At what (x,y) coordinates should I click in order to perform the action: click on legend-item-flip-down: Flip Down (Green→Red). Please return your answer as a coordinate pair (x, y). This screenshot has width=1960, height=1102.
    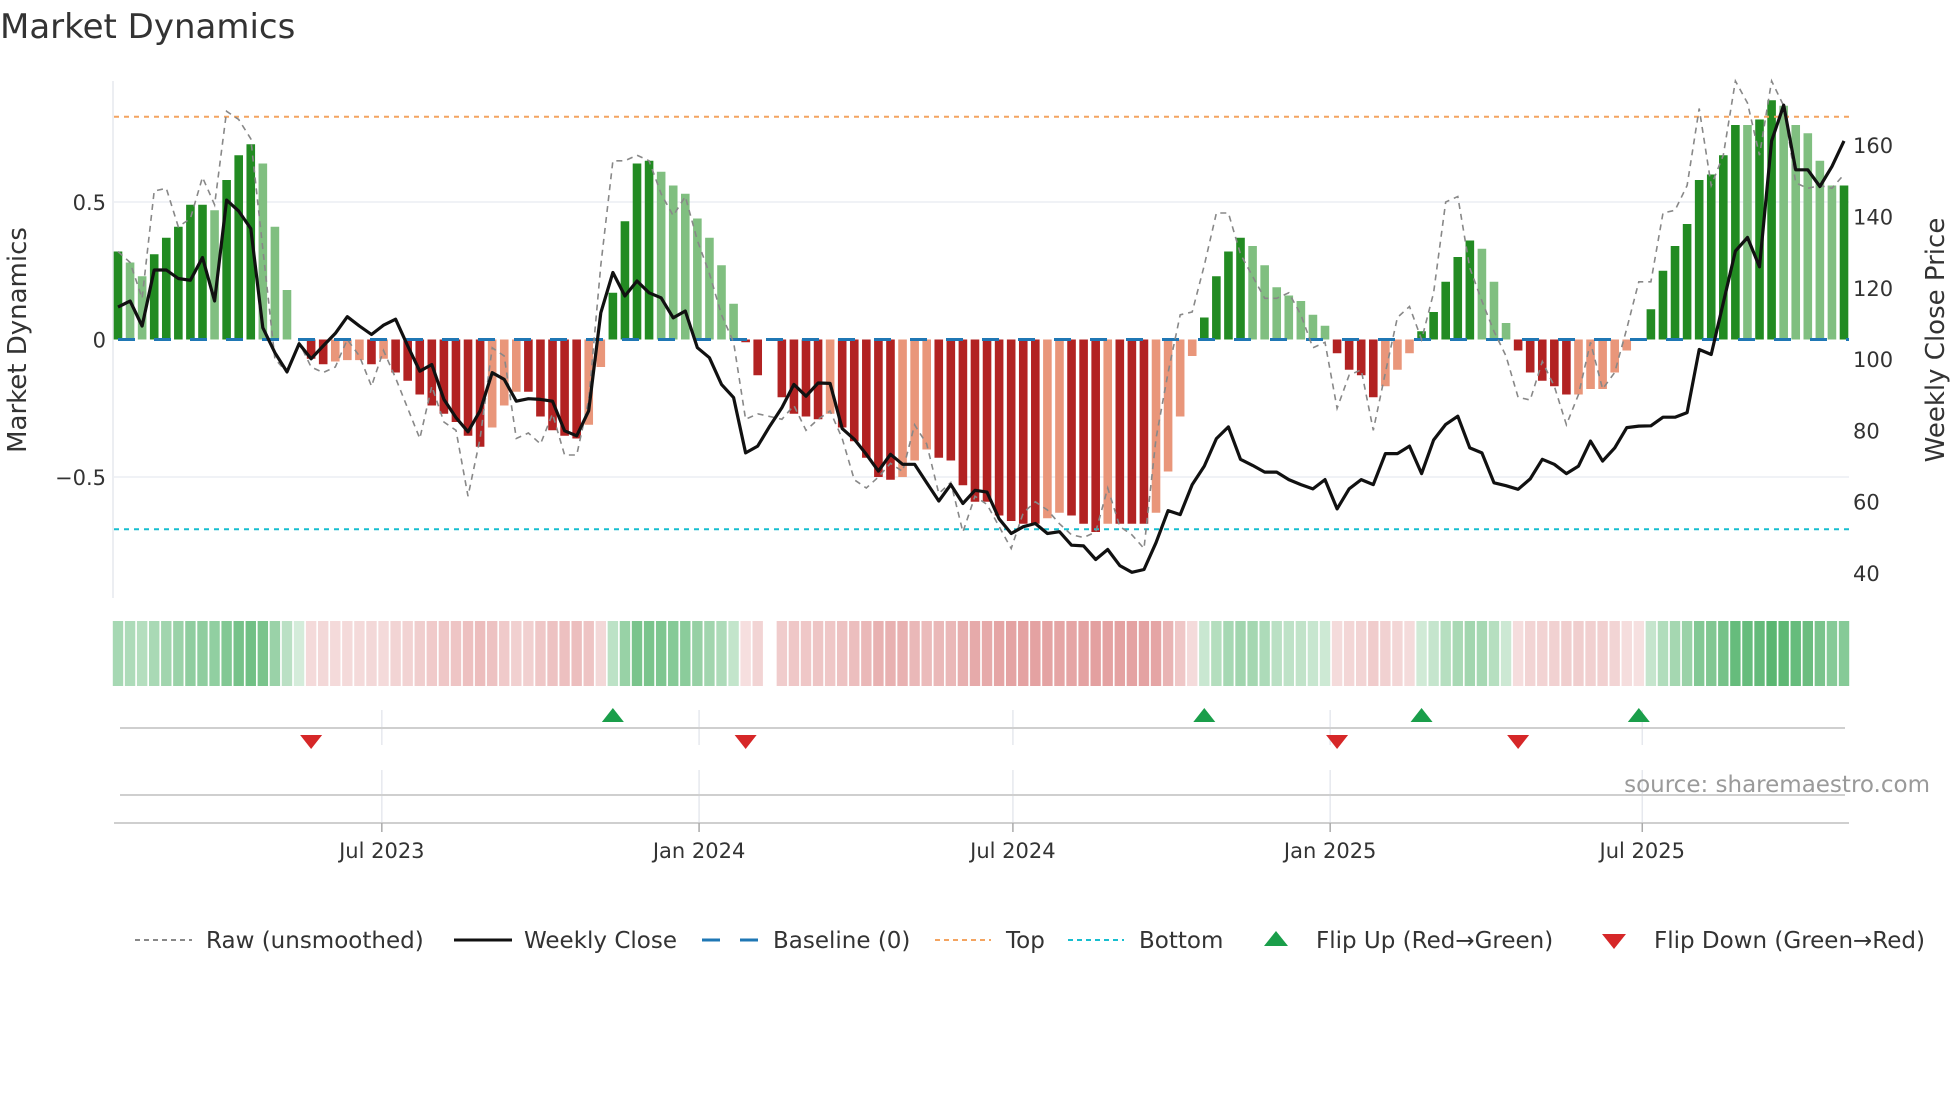
    Looking at the image, I should click on (1763, 941).